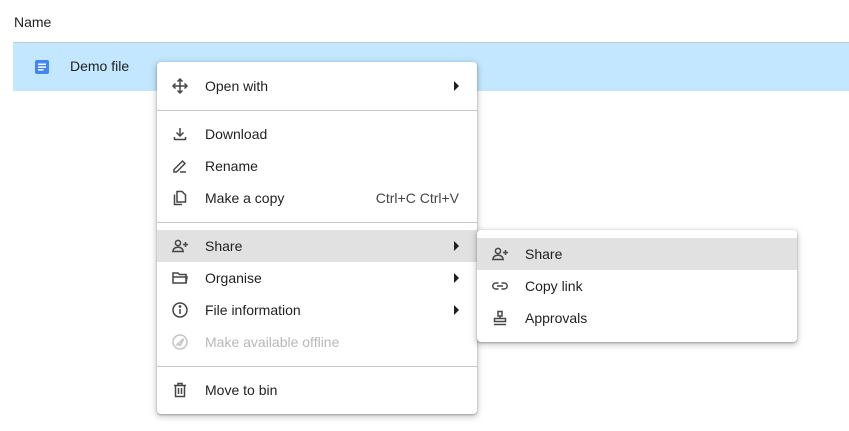  Describe the element at coordinates (317, 134) in the screenshot. I see `menu-item-download: Download` at that location.